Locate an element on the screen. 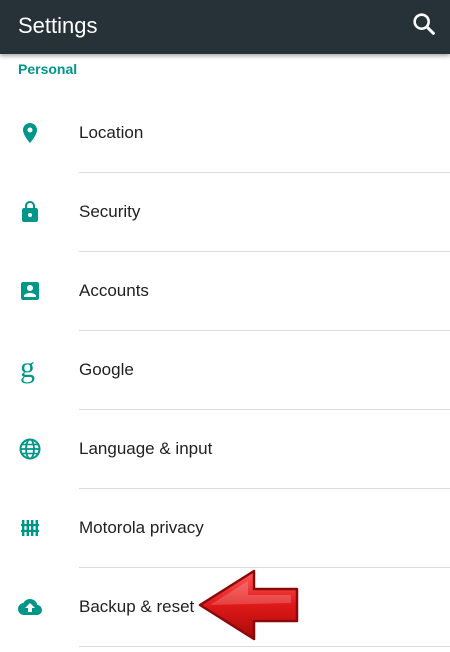 The width and height of the screenshot is (450, 652). settings-item-label: Location is located at coordinates (111, 132).